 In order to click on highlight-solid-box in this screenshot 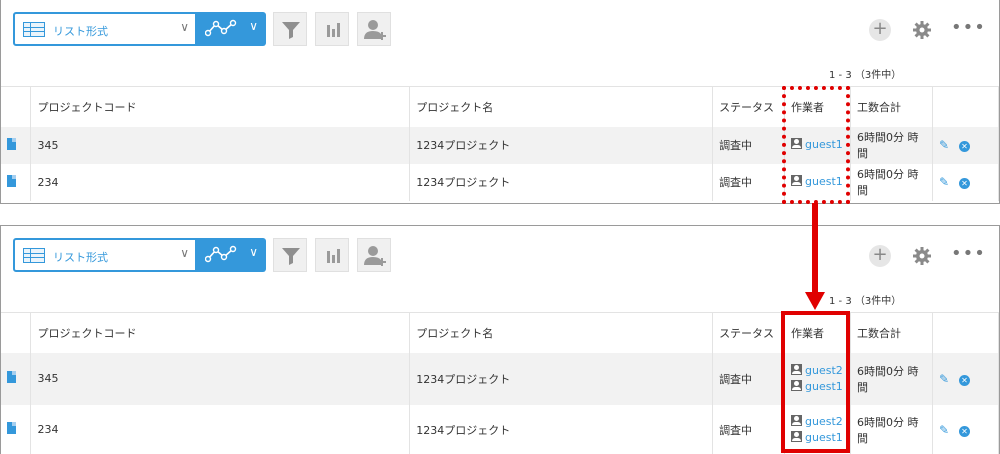, I will do `click(815, 382)`.